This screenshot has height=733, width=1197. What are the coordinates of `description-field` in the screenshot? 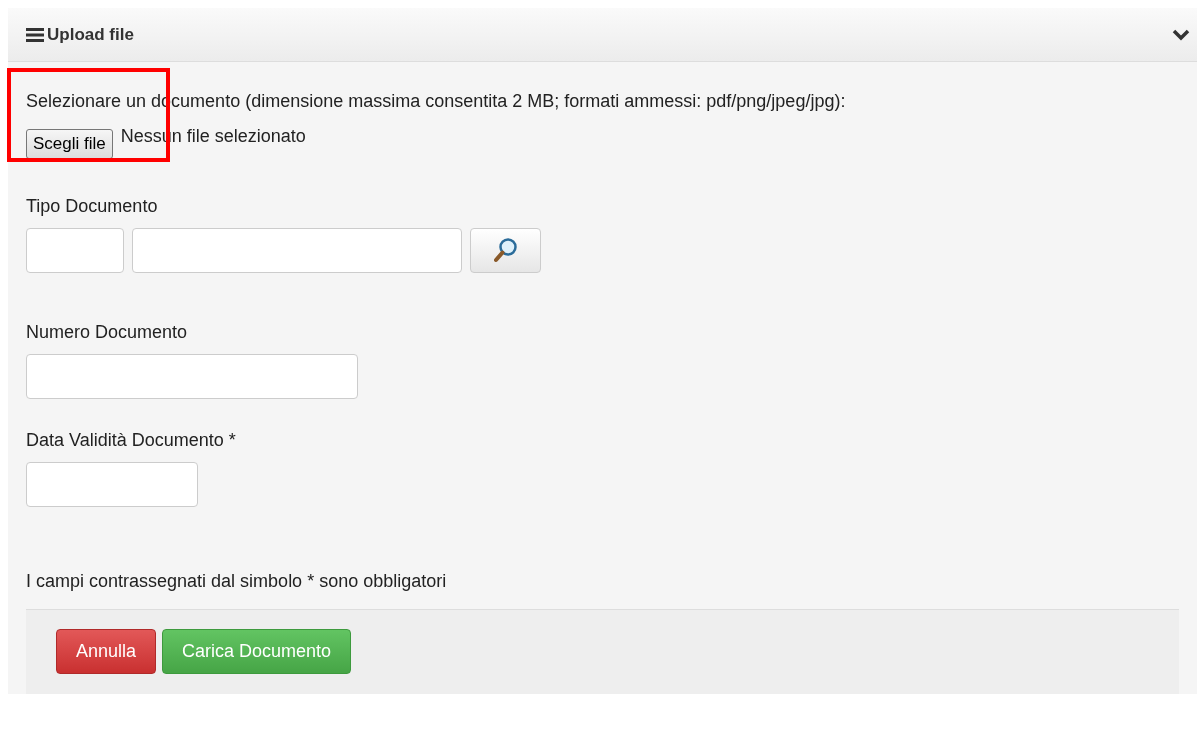 It's located at (297, 250).